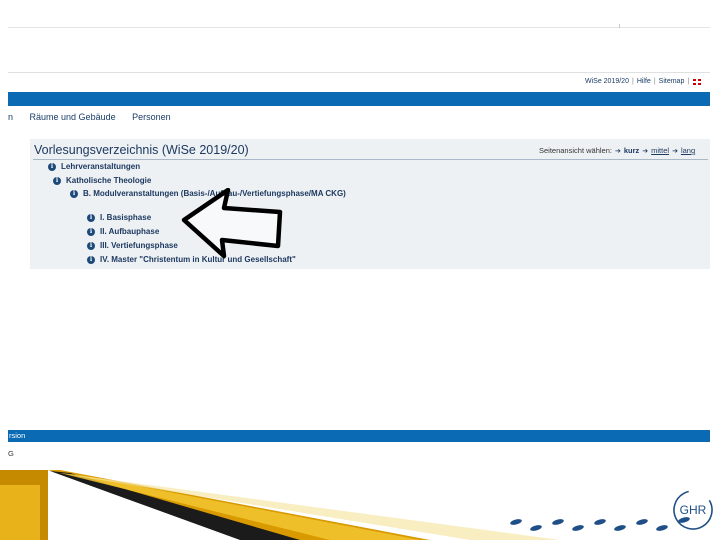 The image size is (720, 540). I want to click on tree-item-lectures: i Lehrveranstaltungen, so click(94, 166).